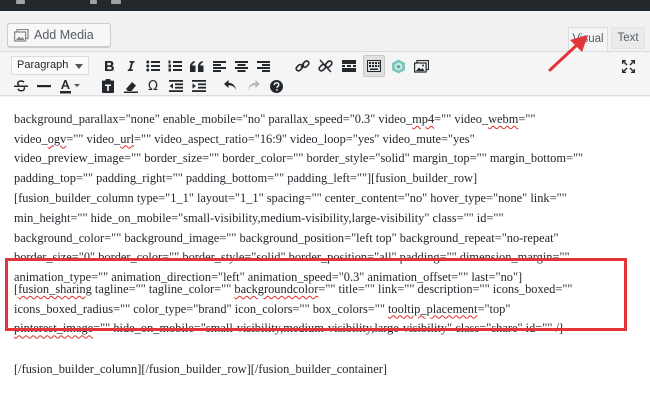  Describe the element at coordinates (628, 38) in the screenshot. I see `tab-text: Text` at that location.